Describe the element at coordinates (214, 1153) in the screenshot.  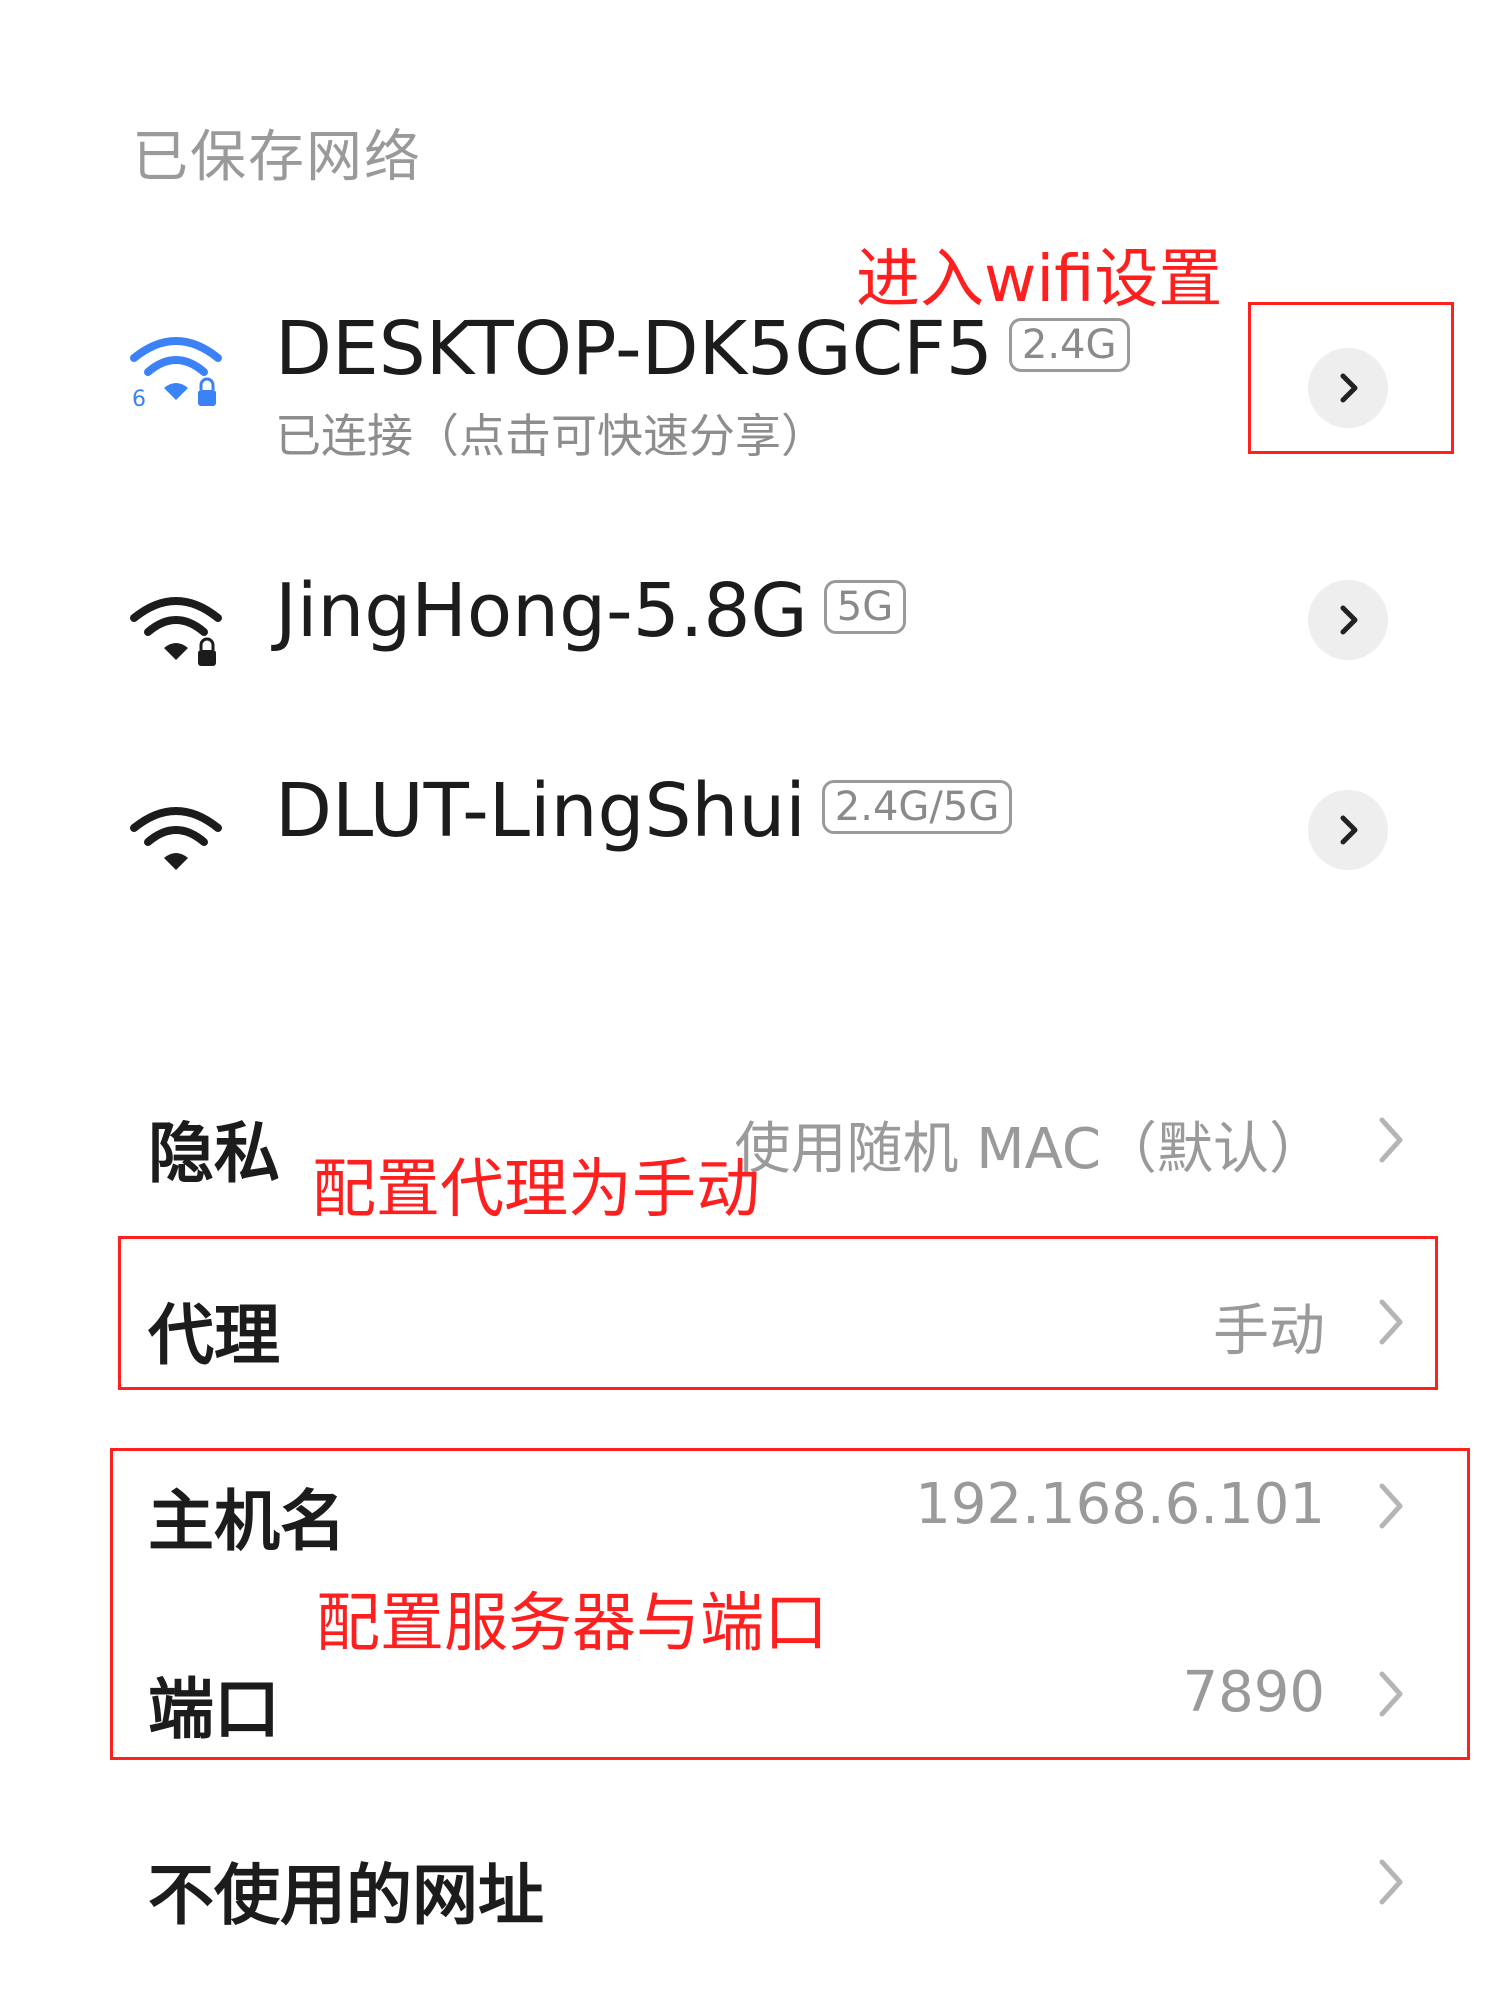
I see `privacy-label: 隐私` at that location.